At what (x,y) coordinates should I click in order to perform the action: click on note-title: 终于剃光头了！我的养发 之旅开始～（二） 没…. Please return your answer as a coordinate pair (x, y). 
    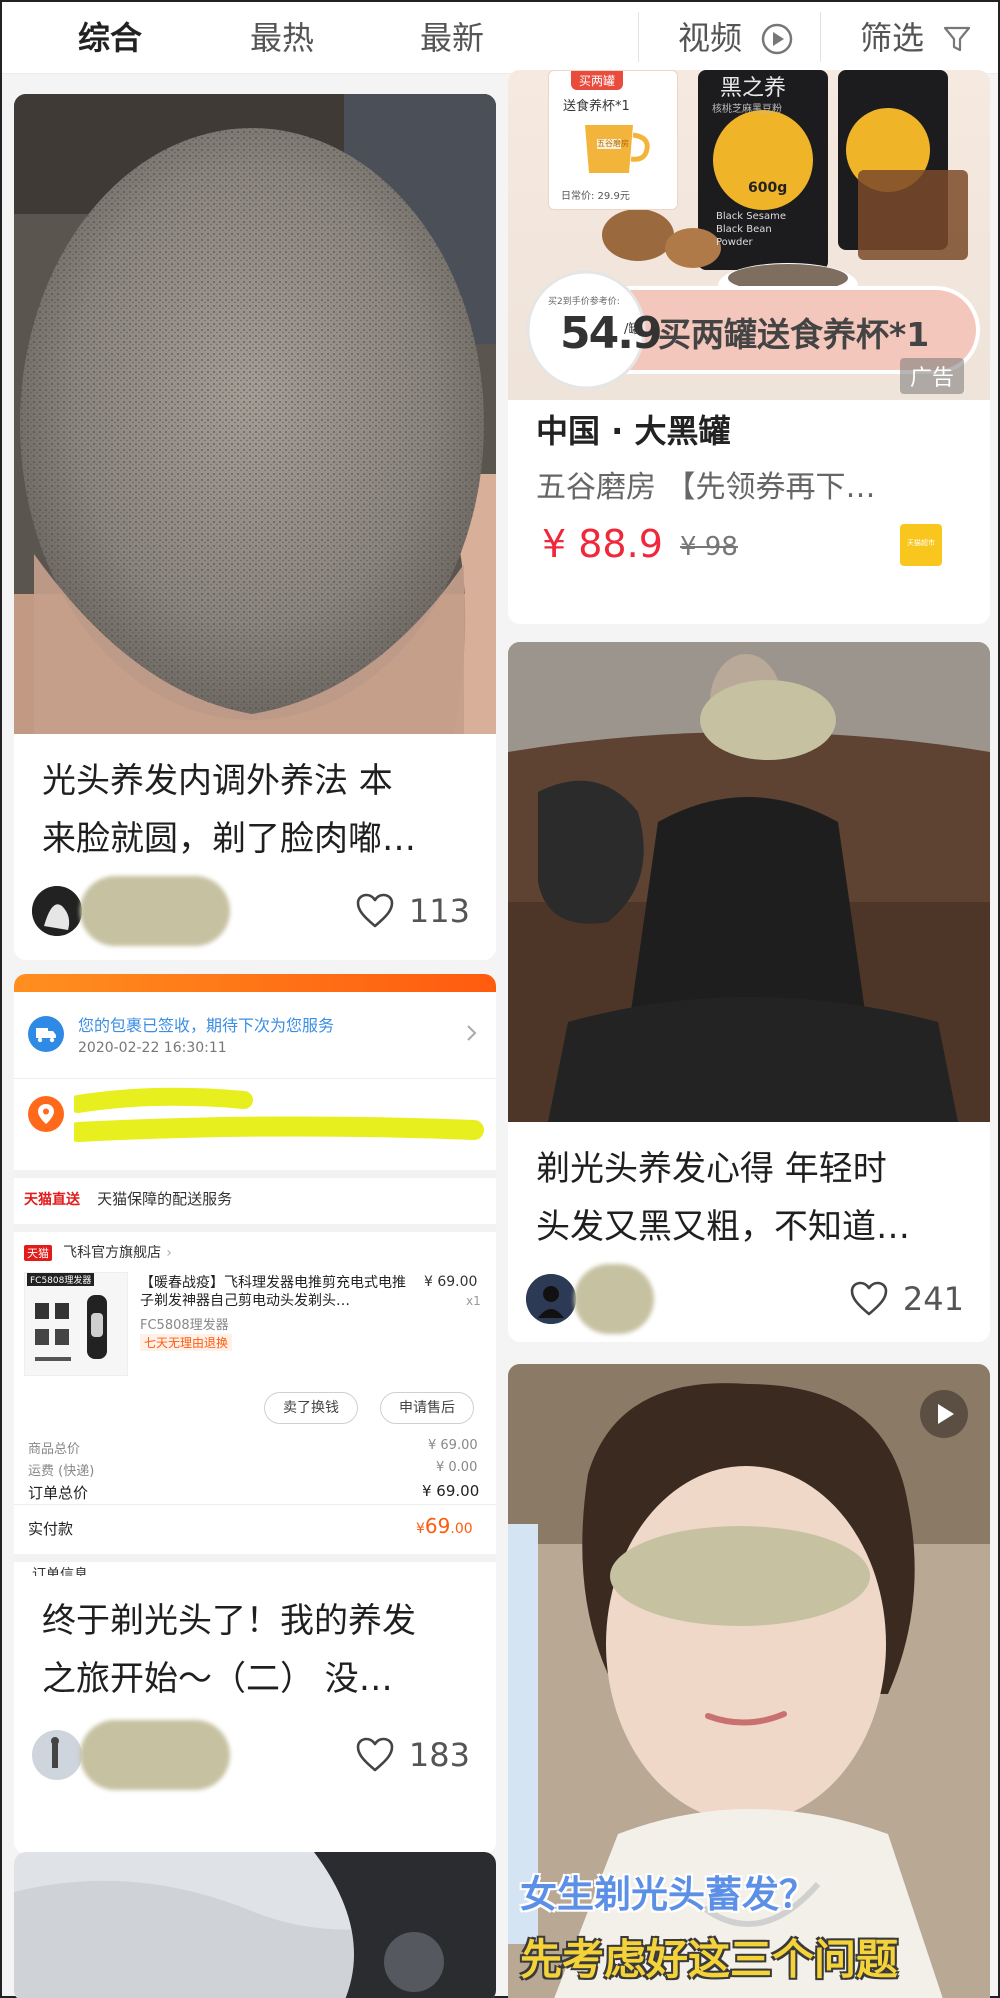
    Looking at the image, I should click on (258, 1650).